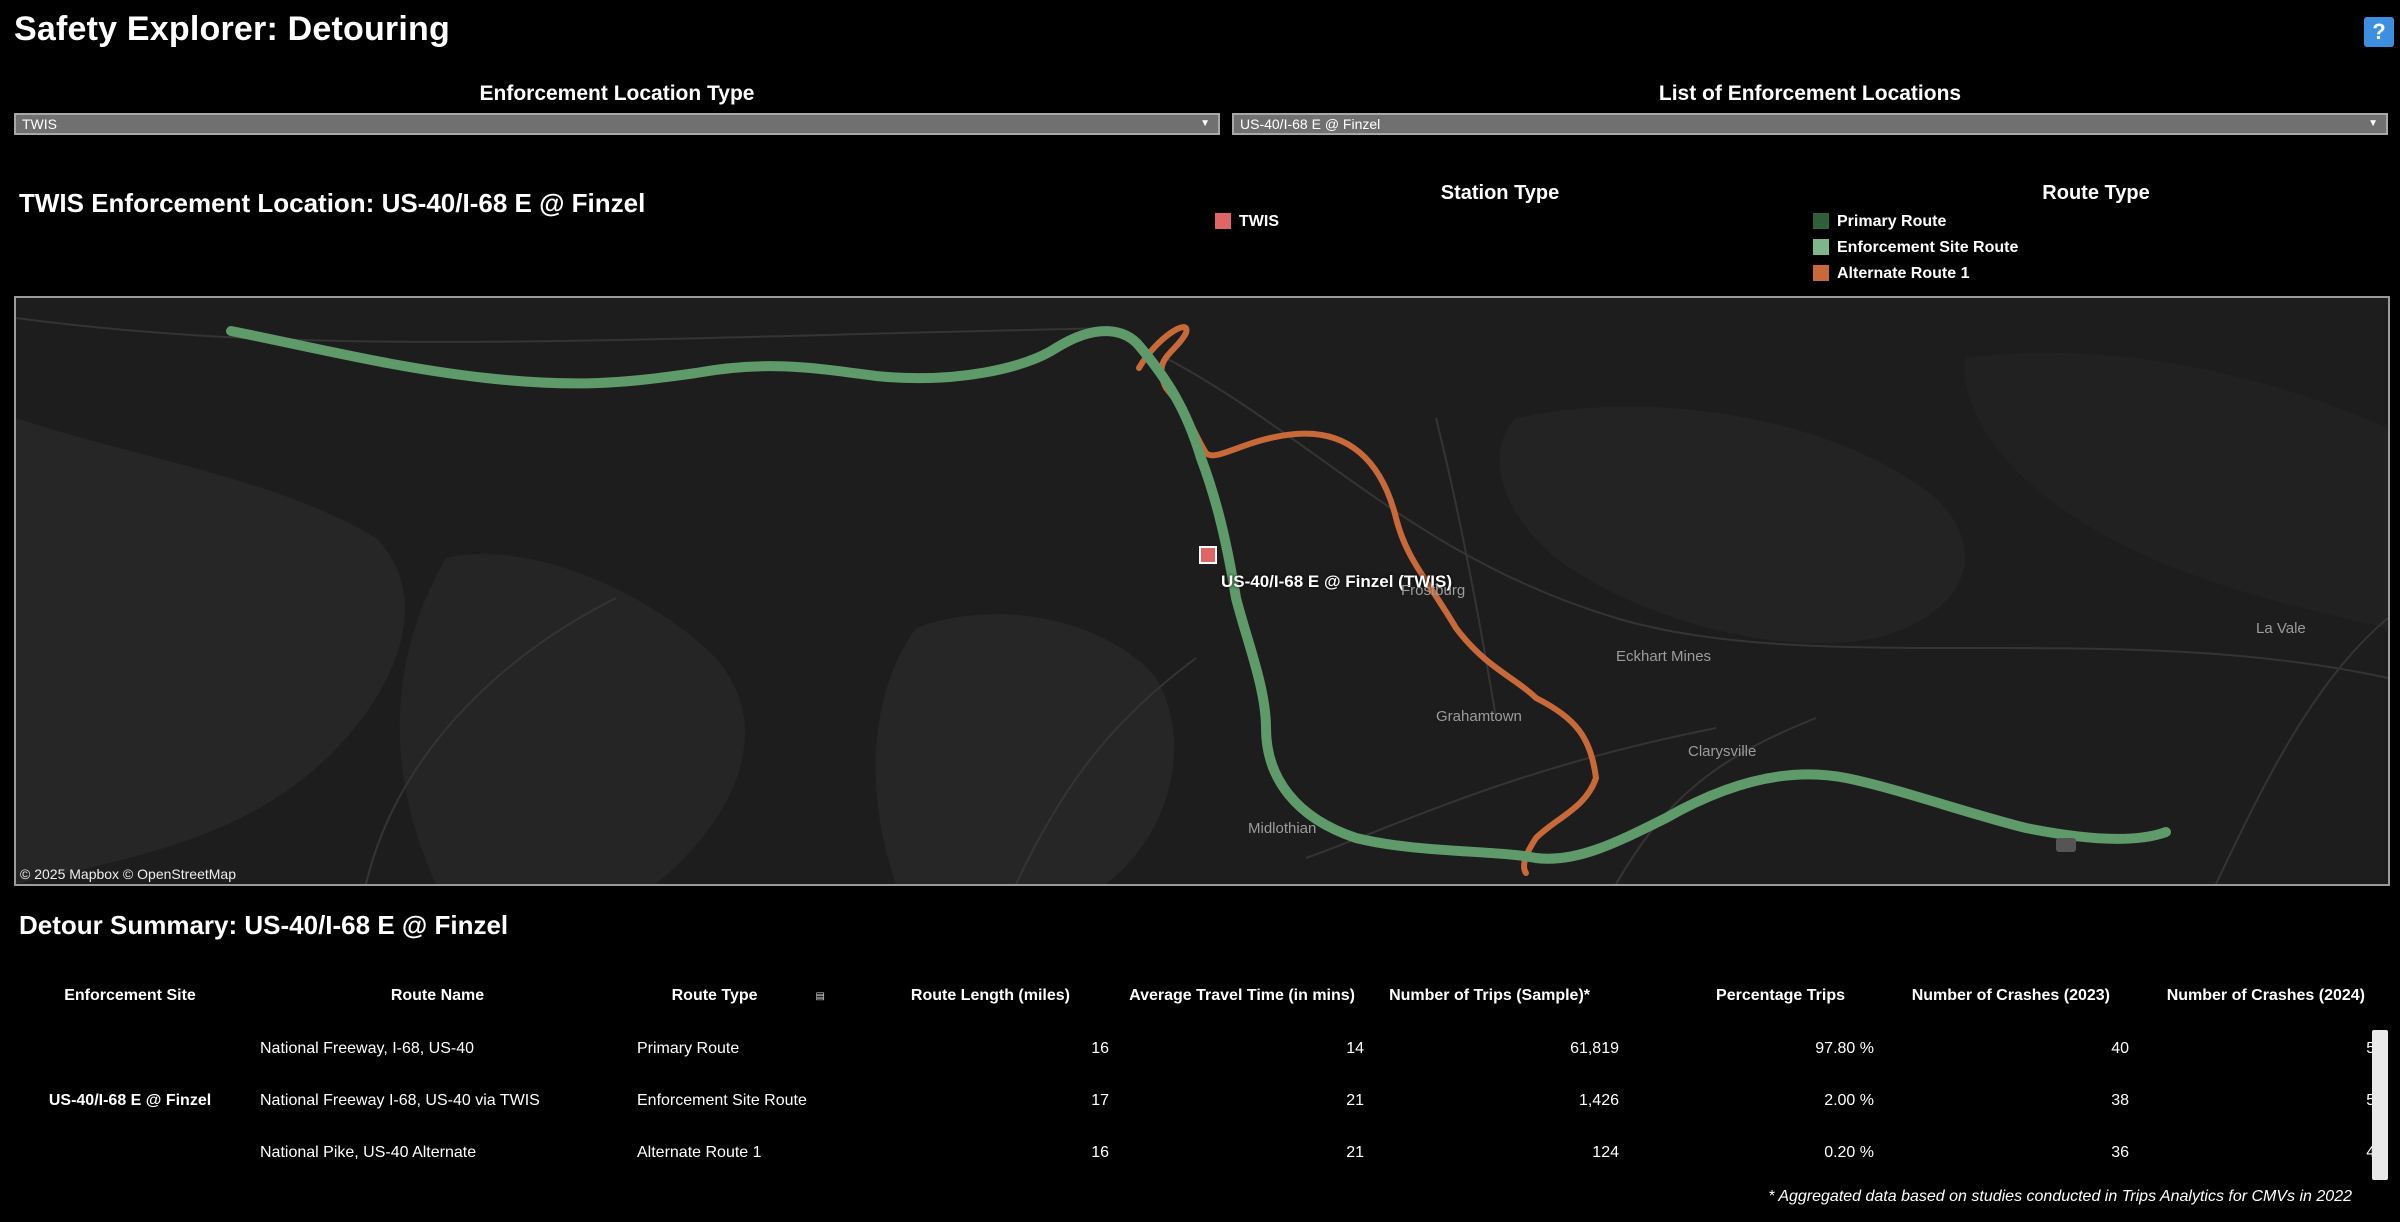 The height and width of the screenshot is (1222, 2400). I want to click on page-title: Safety Explorer: Detouring, so click(232, 29).